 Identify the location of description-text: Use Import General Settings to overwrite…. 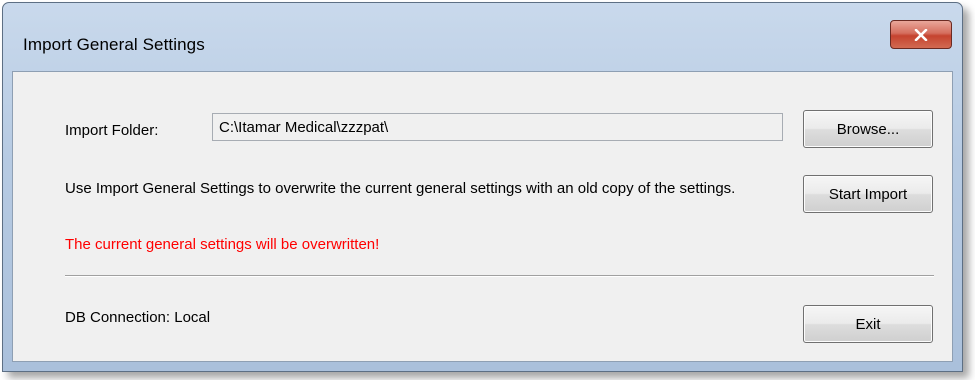
(400, 188).